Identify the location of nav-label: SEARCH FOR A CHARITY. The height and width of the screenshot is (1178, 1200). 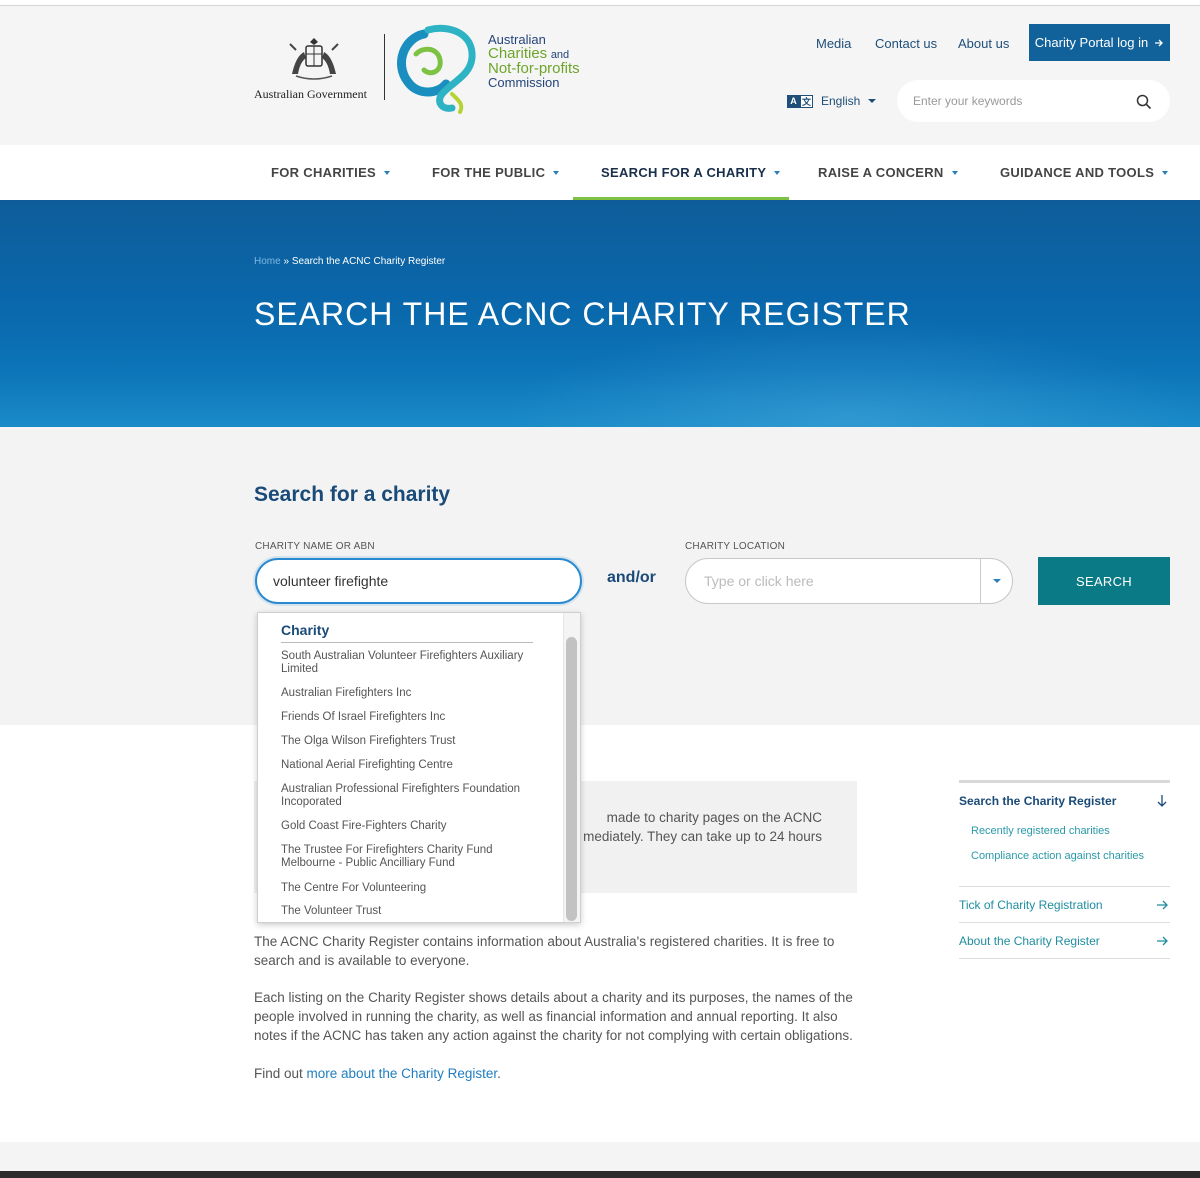
(684, 172).